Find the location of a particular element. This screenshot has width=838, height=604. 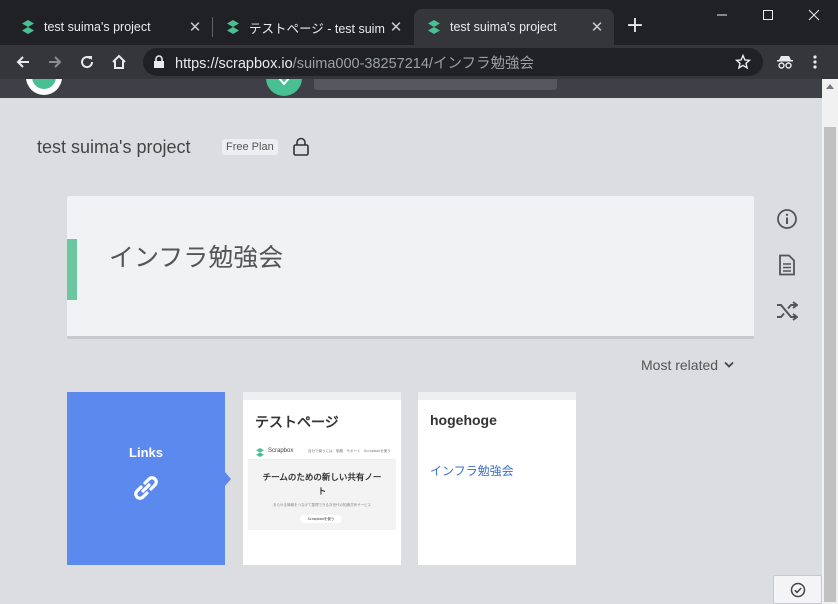

home-button is located at coordinates (119, 62).